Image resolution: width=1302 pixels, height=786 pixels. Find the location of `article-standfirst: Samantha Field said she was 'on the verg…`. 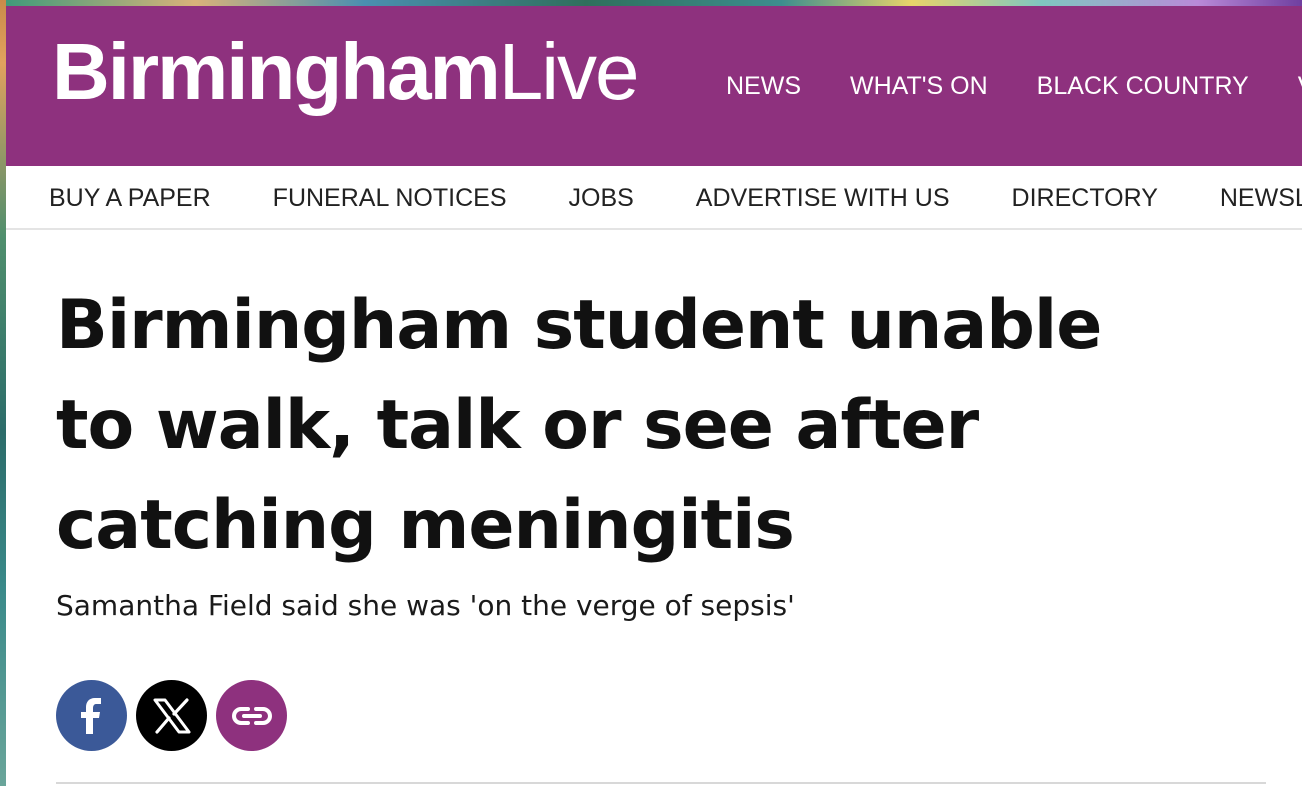

article-standfirst: Samantha Field said she was 'on the verg… is located at coordinates (425, 605).